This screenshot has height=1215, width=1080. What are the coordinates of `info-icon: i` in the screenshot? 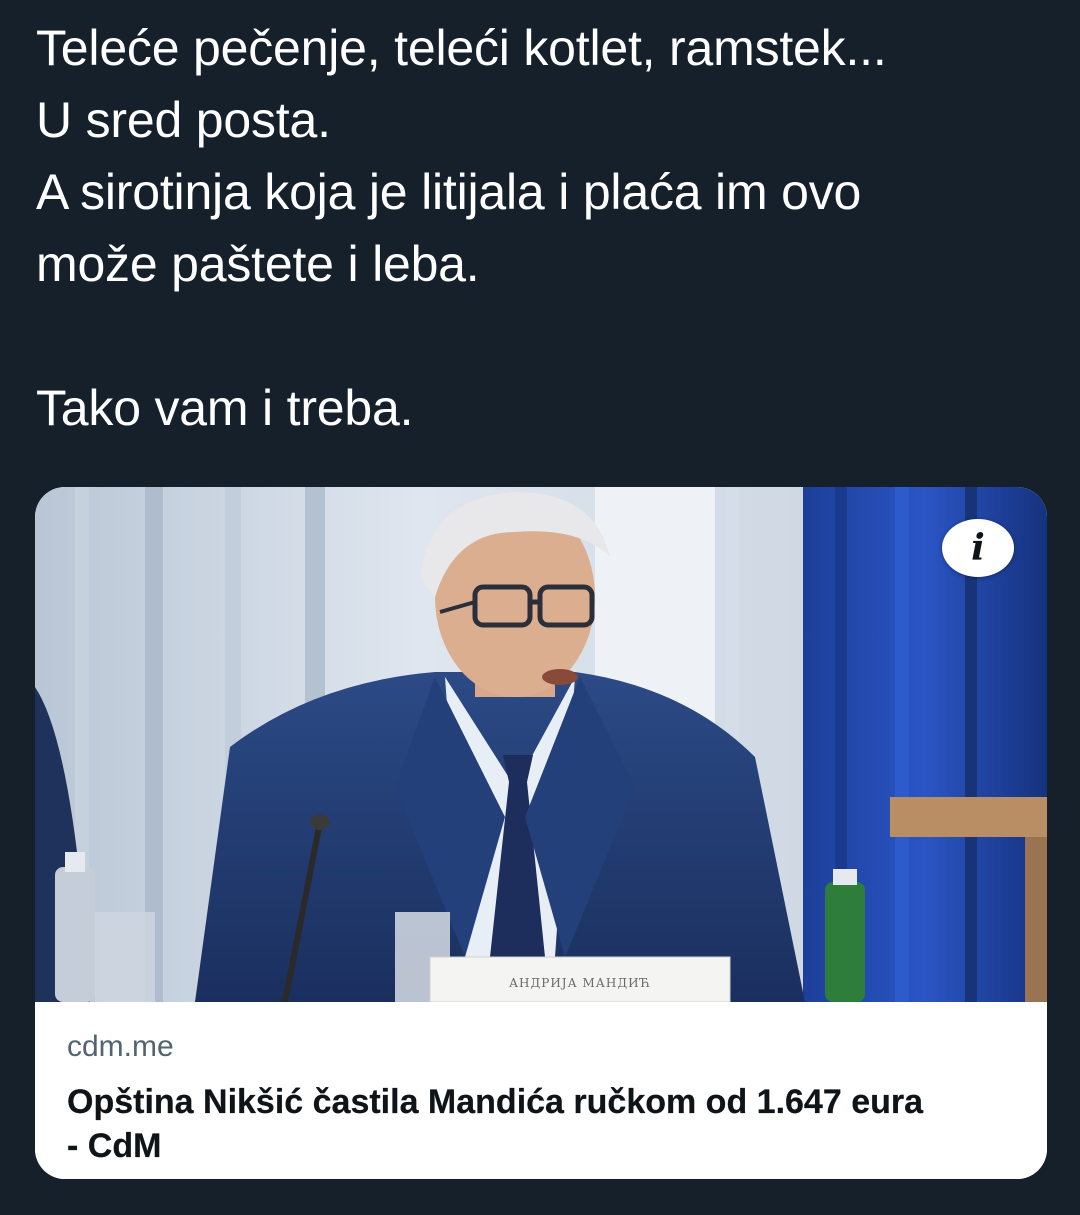 It's located at (978, 548).